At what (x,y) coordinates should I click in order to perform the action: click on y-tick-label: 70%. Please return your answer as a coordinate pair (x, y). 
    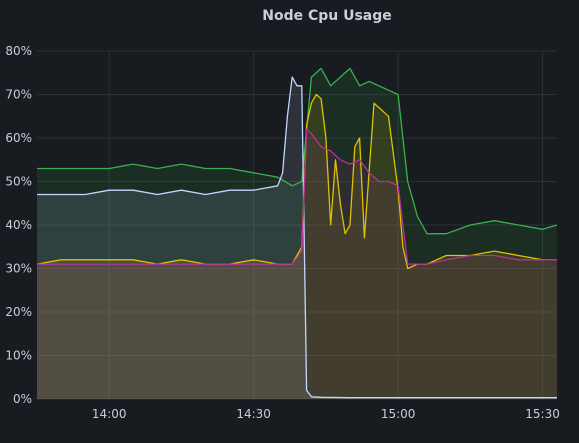
    Looking at the image, I should click on (18, 95).